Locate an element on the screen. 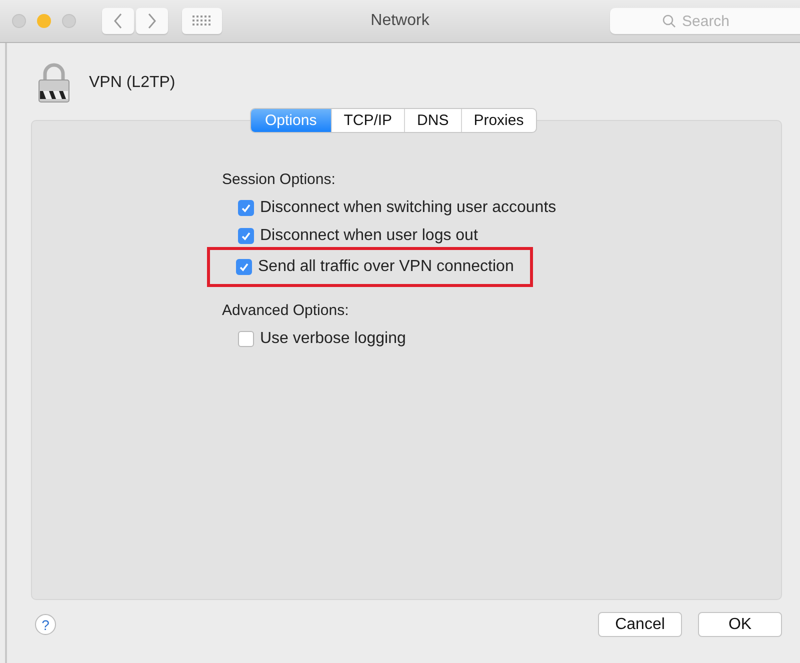 Image resolution: width=800 pixels, height=663 pixels. checkbox-label: Disconnect when switching user accounts is located at coordinates (408, 208).